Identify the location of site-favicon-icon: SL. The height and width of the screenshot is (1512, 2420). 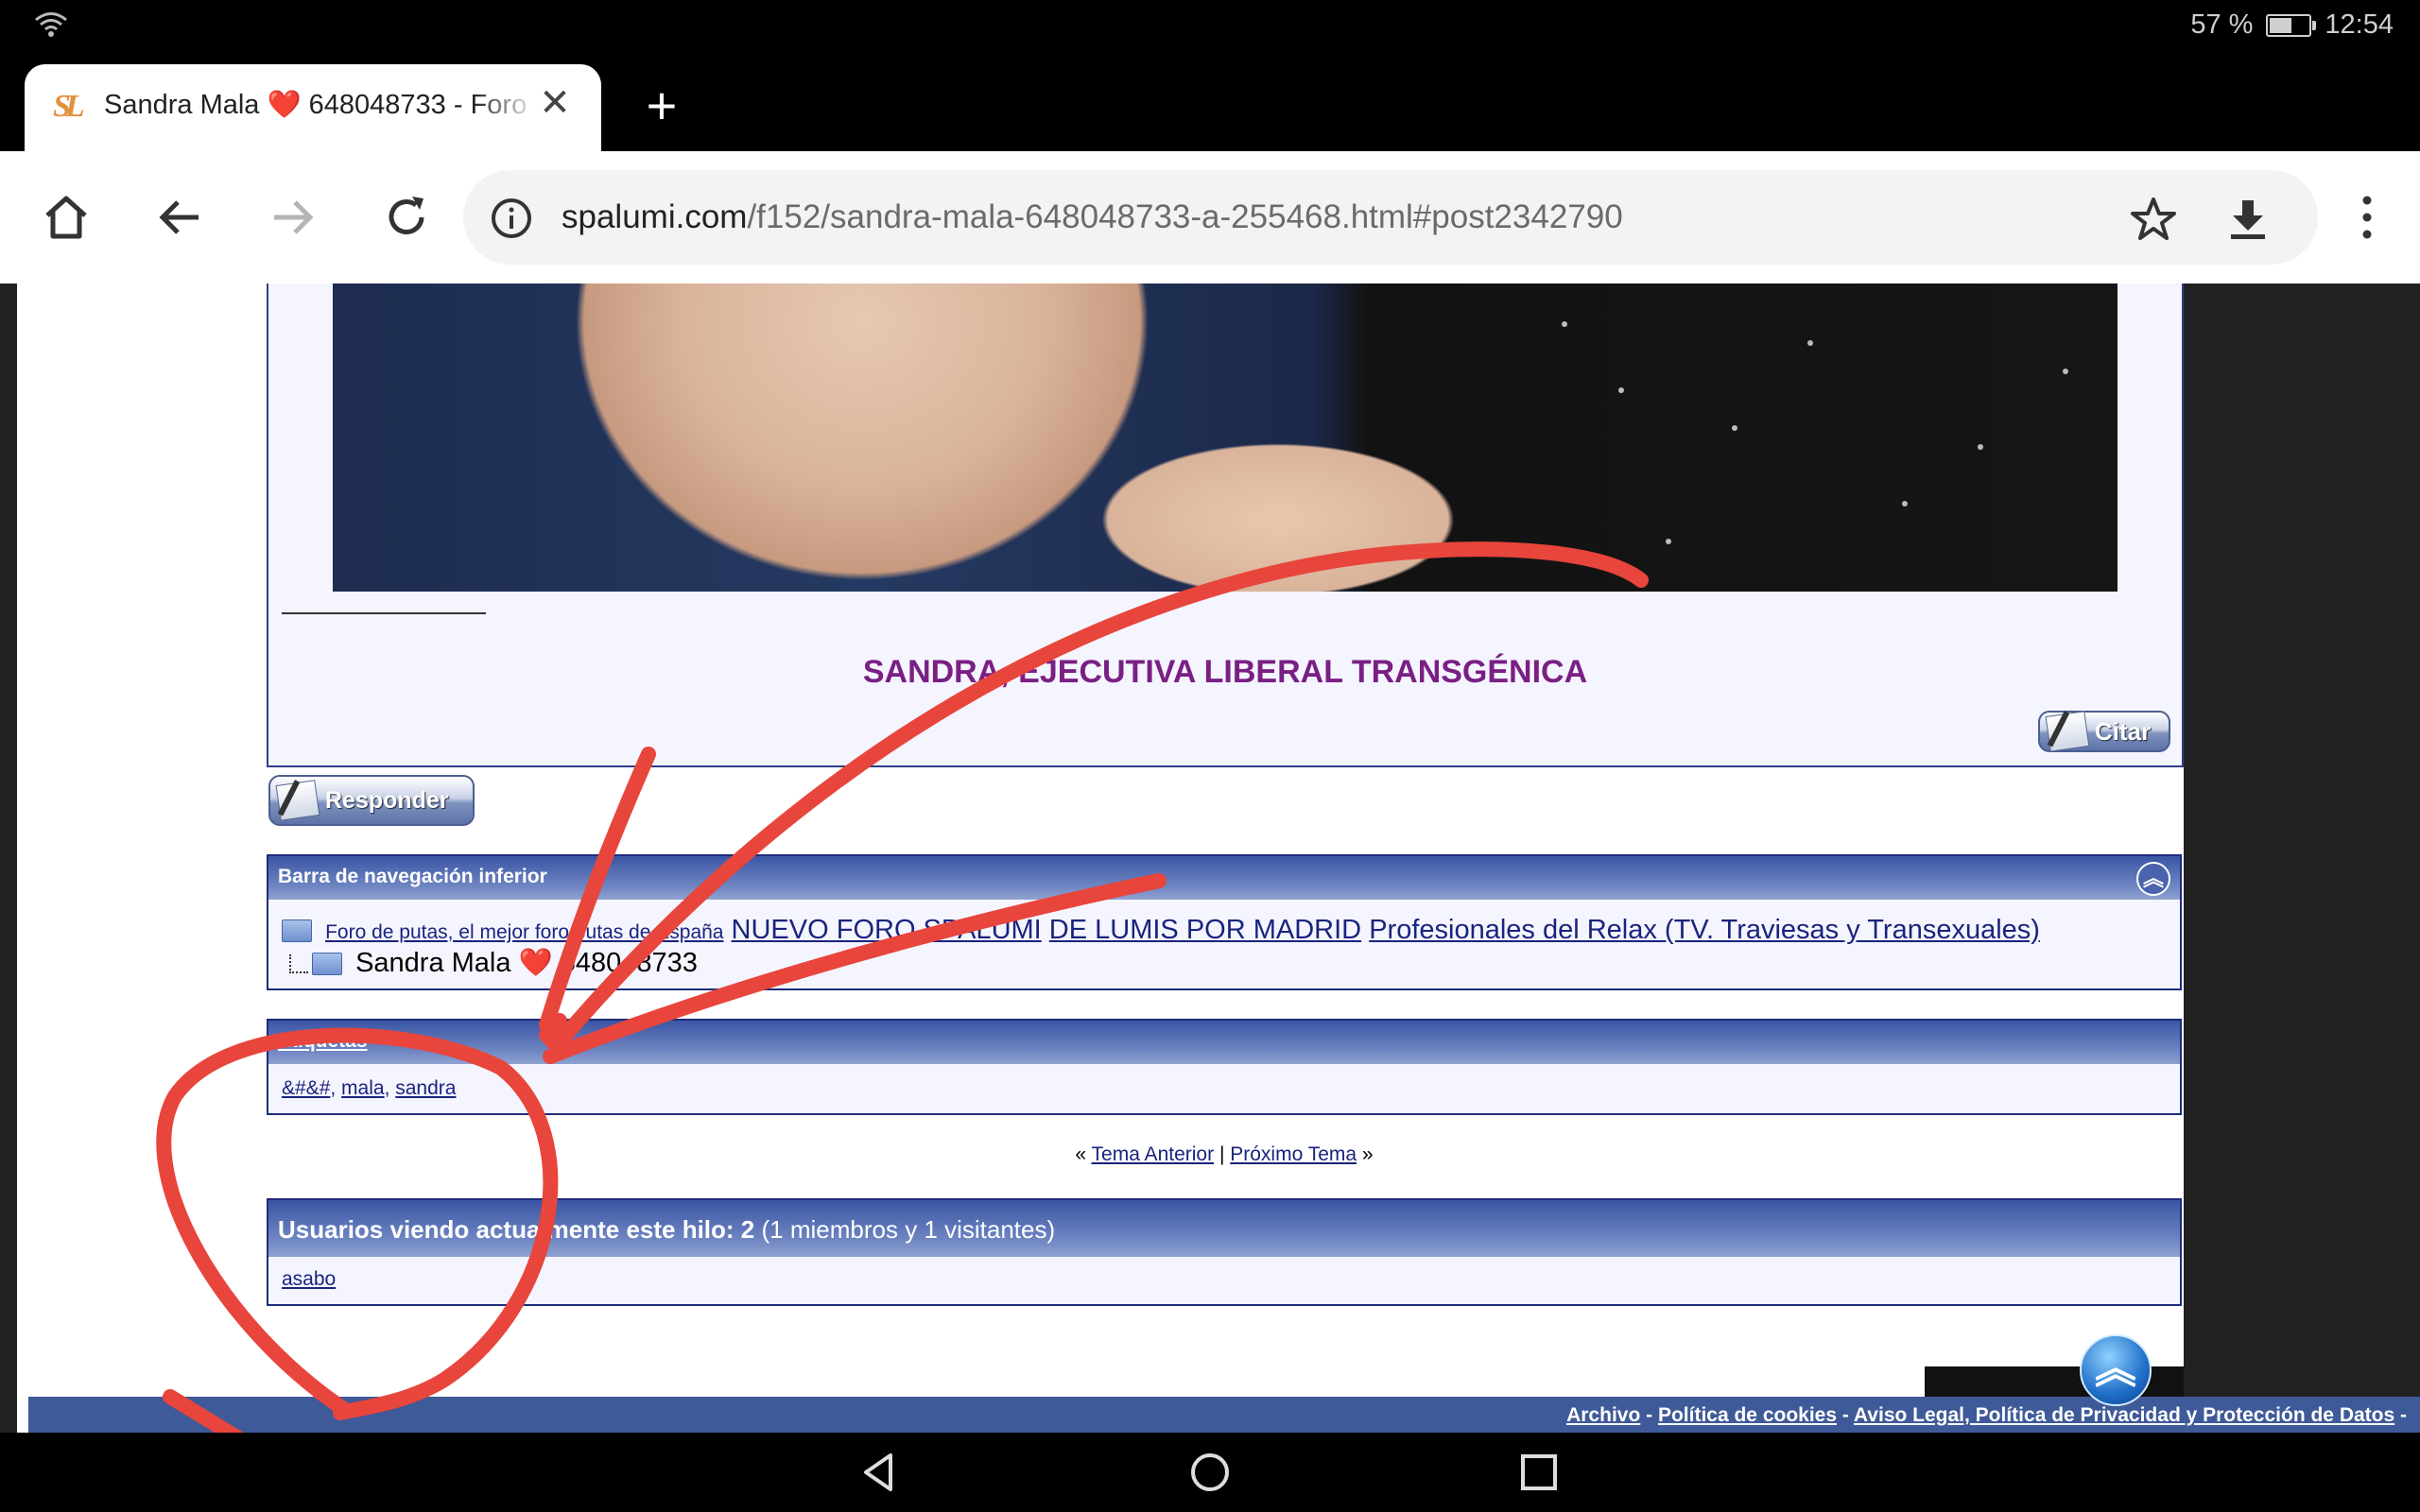
(69, 106).